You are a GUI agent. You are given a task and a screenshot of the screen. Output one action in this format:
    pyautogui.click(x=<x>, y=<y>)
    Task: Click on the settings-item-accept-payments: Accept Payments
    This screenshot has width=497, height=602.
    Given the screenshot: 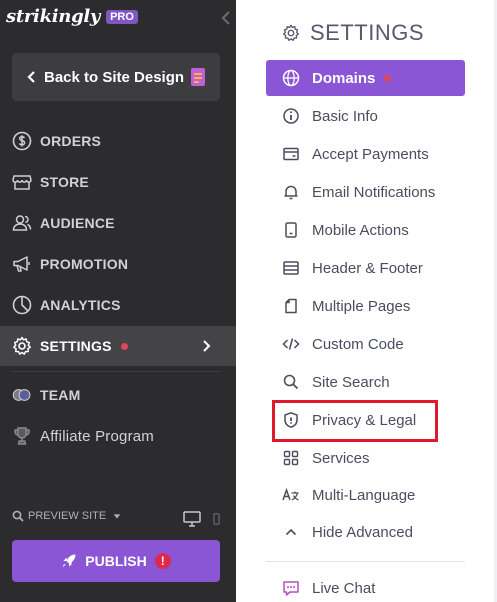 What is the action you would take?
    pyautogui.click(x=365, y=154)
    